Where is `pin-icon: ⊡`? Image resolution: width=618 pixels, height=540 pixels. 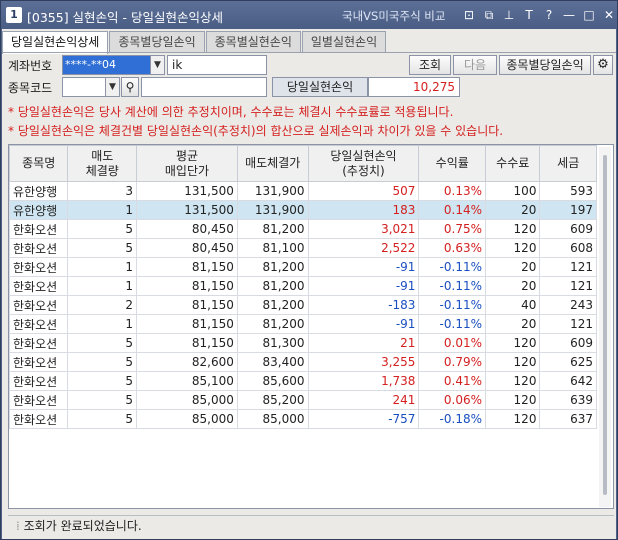
pin-icon: ⊡ is located at coordinates (469, 15).